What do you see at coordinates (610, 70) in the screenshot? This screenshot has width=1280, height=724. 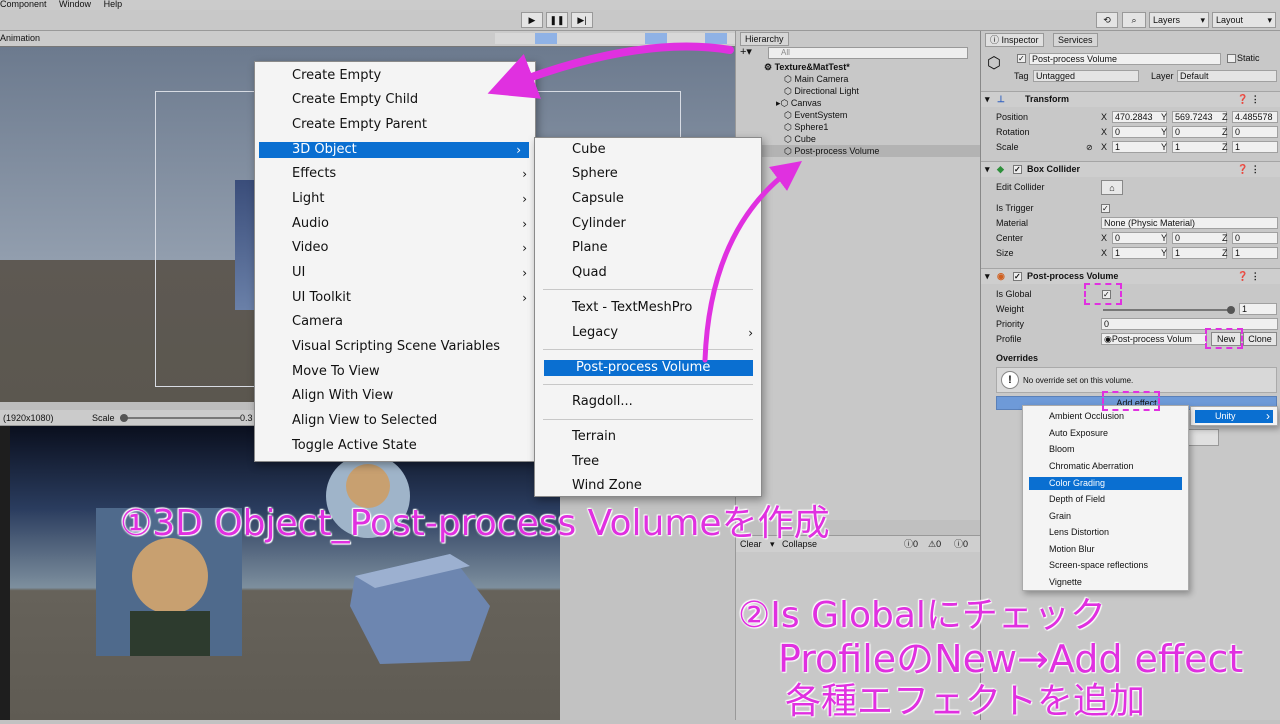 I see `arrow-to-create-menu` at bounding box center [610, 70].